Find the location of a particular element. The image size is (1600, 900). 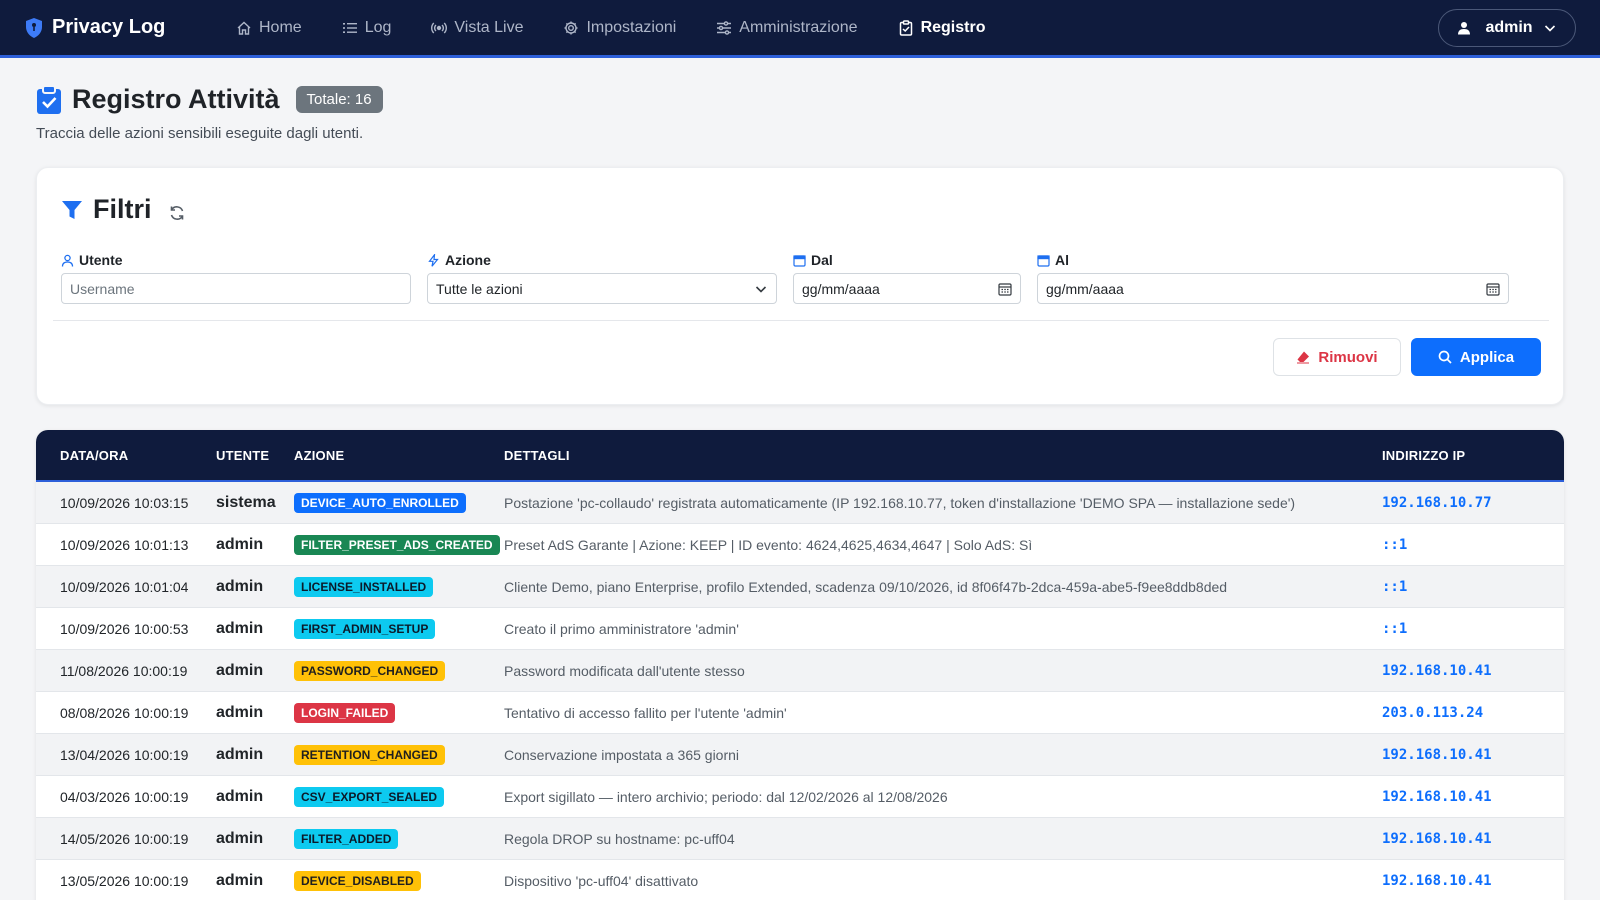

cell-date: 08/08/2026 10:00:19 is located at coordinates (124, 713).